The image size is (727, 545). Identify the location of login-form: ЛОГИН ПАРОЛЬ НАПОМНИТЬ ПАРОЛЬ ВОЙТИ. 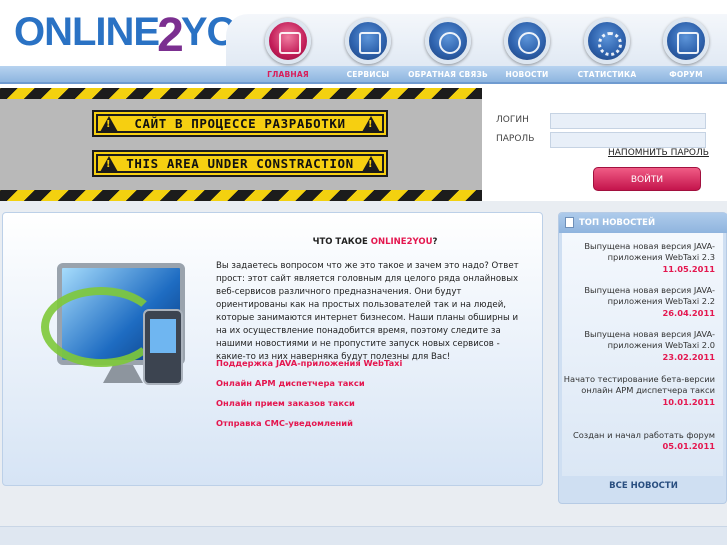
(604, 144).